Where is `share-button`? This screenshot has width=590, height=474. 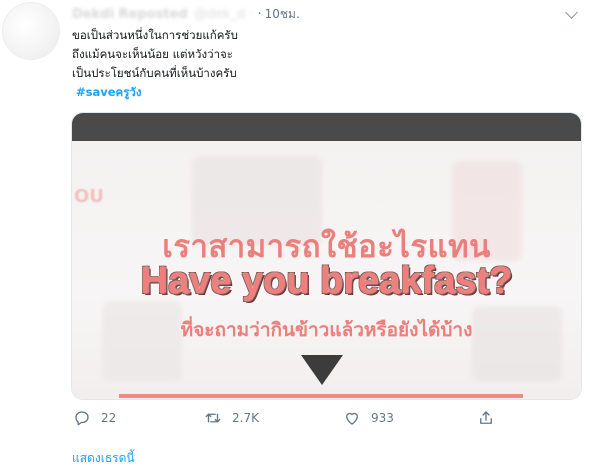
share-button is located at coordinates (486, 418).